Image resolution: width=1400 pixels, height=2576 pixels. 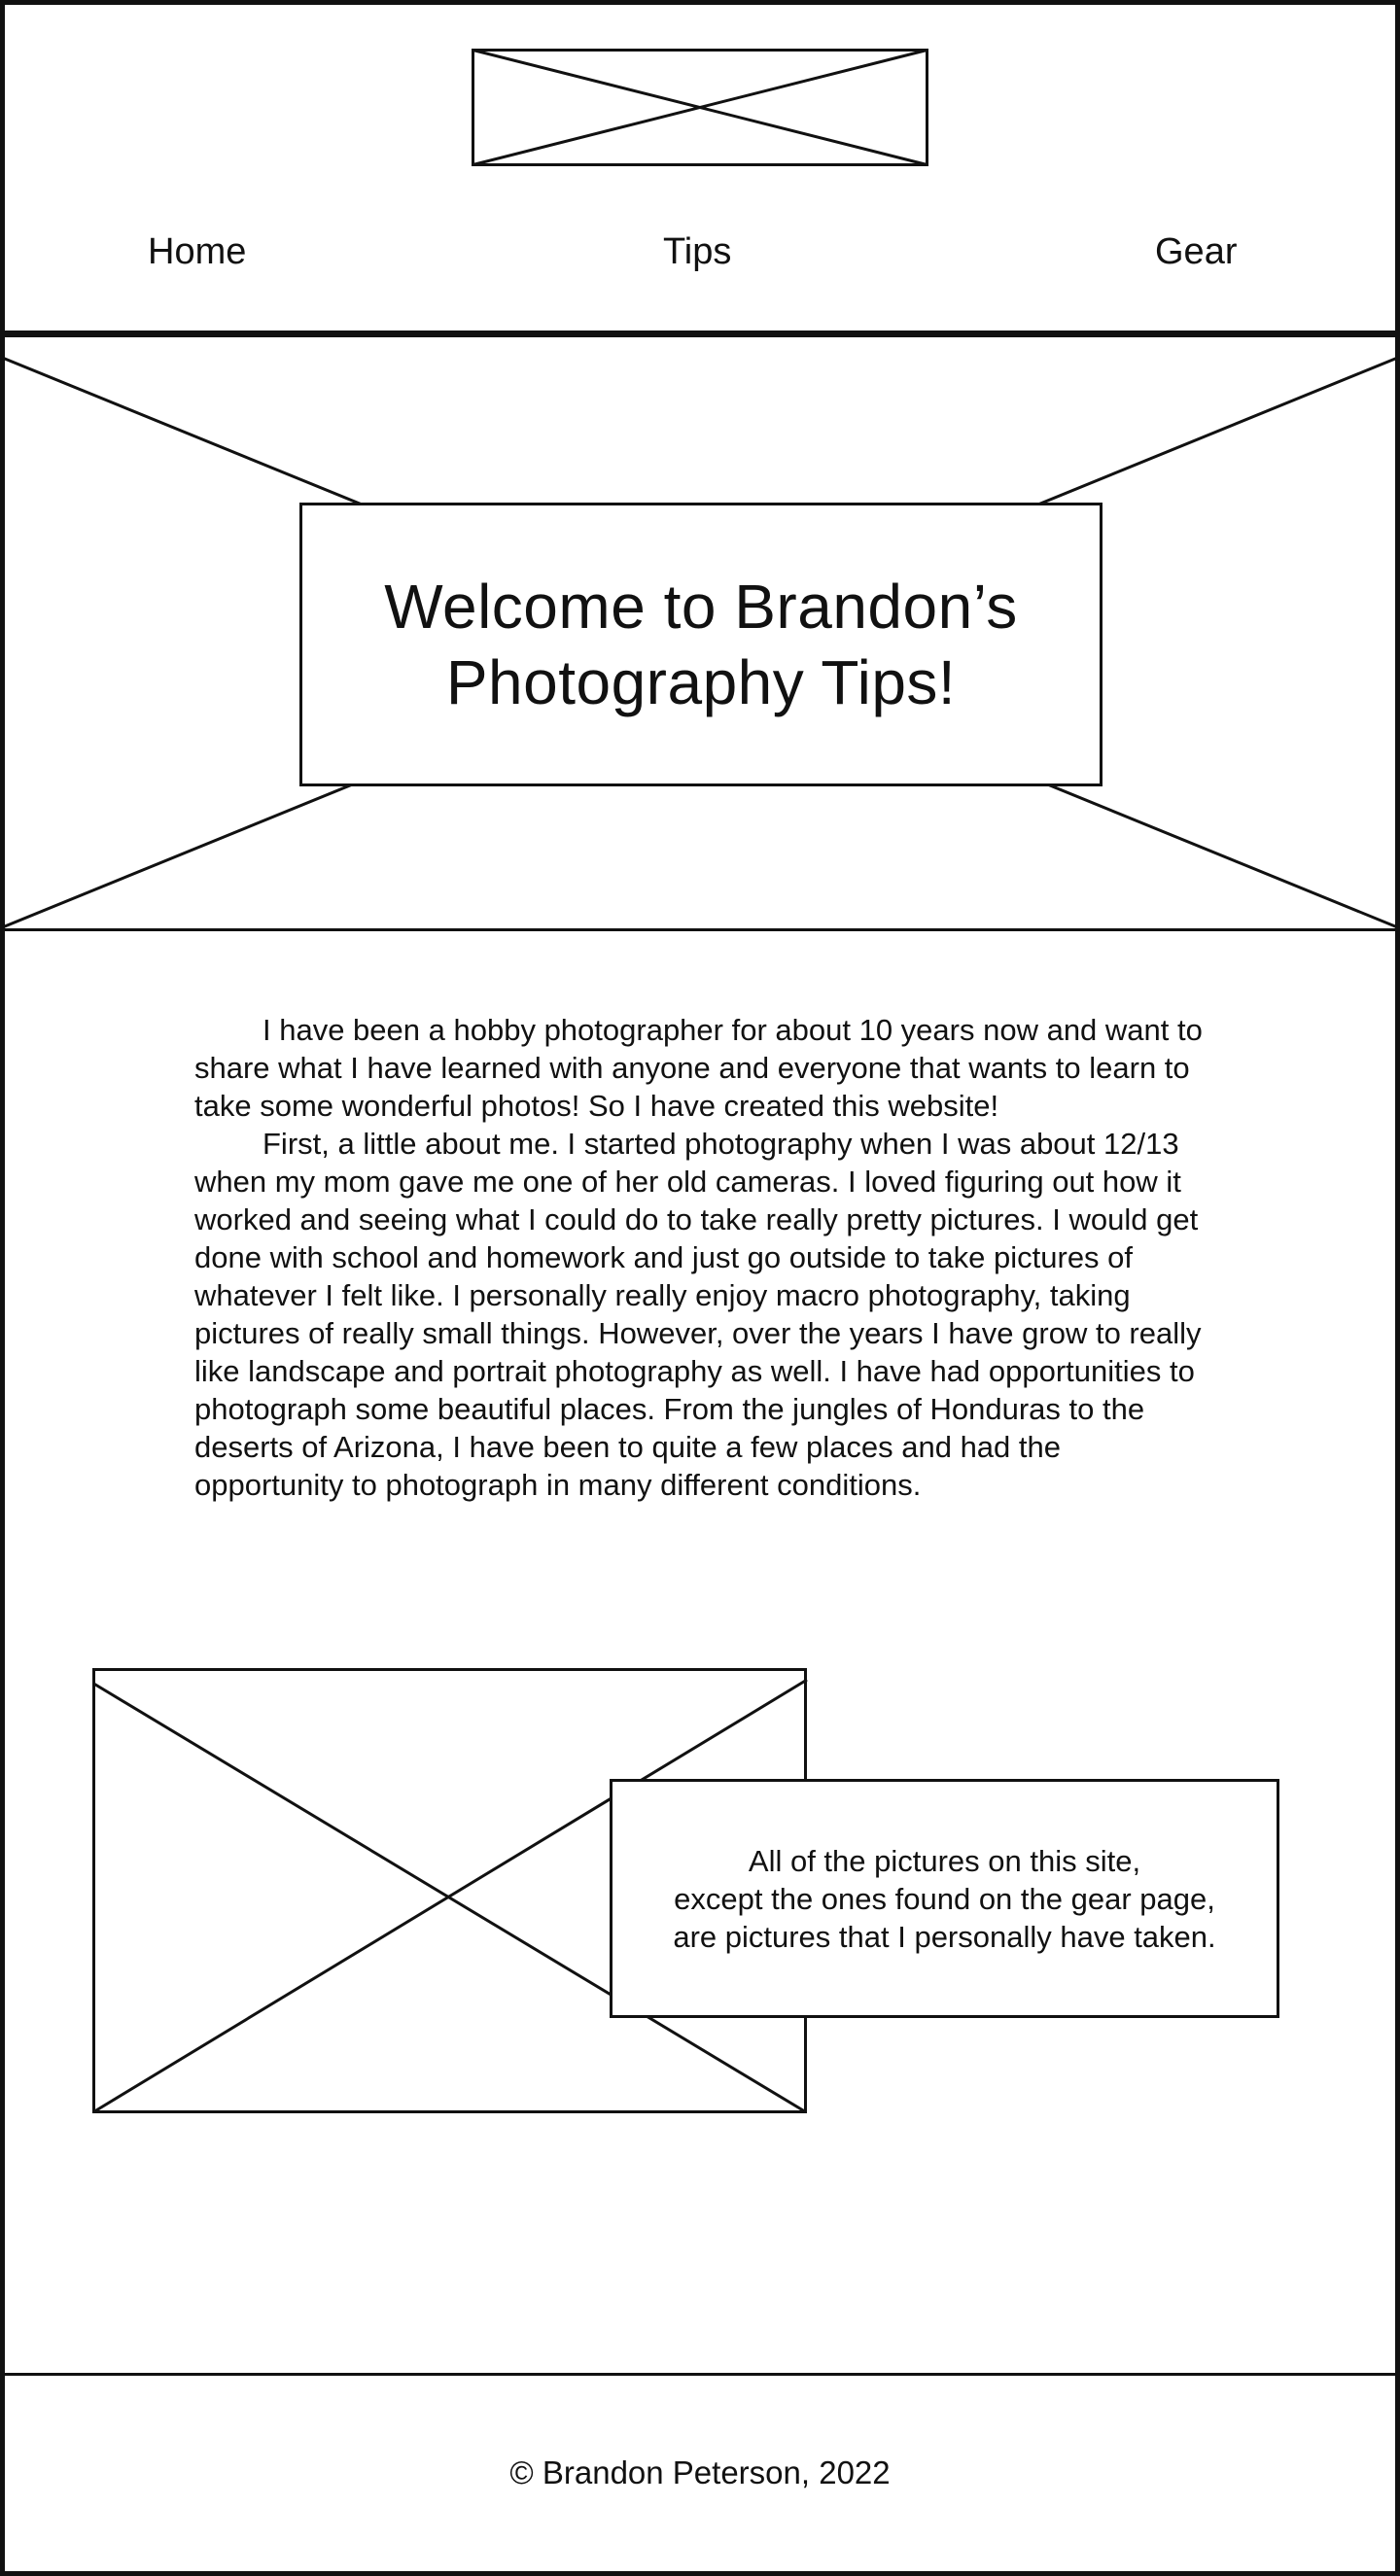 I want to click on nav-tips-link: Tips, so click(x=697, y=251).